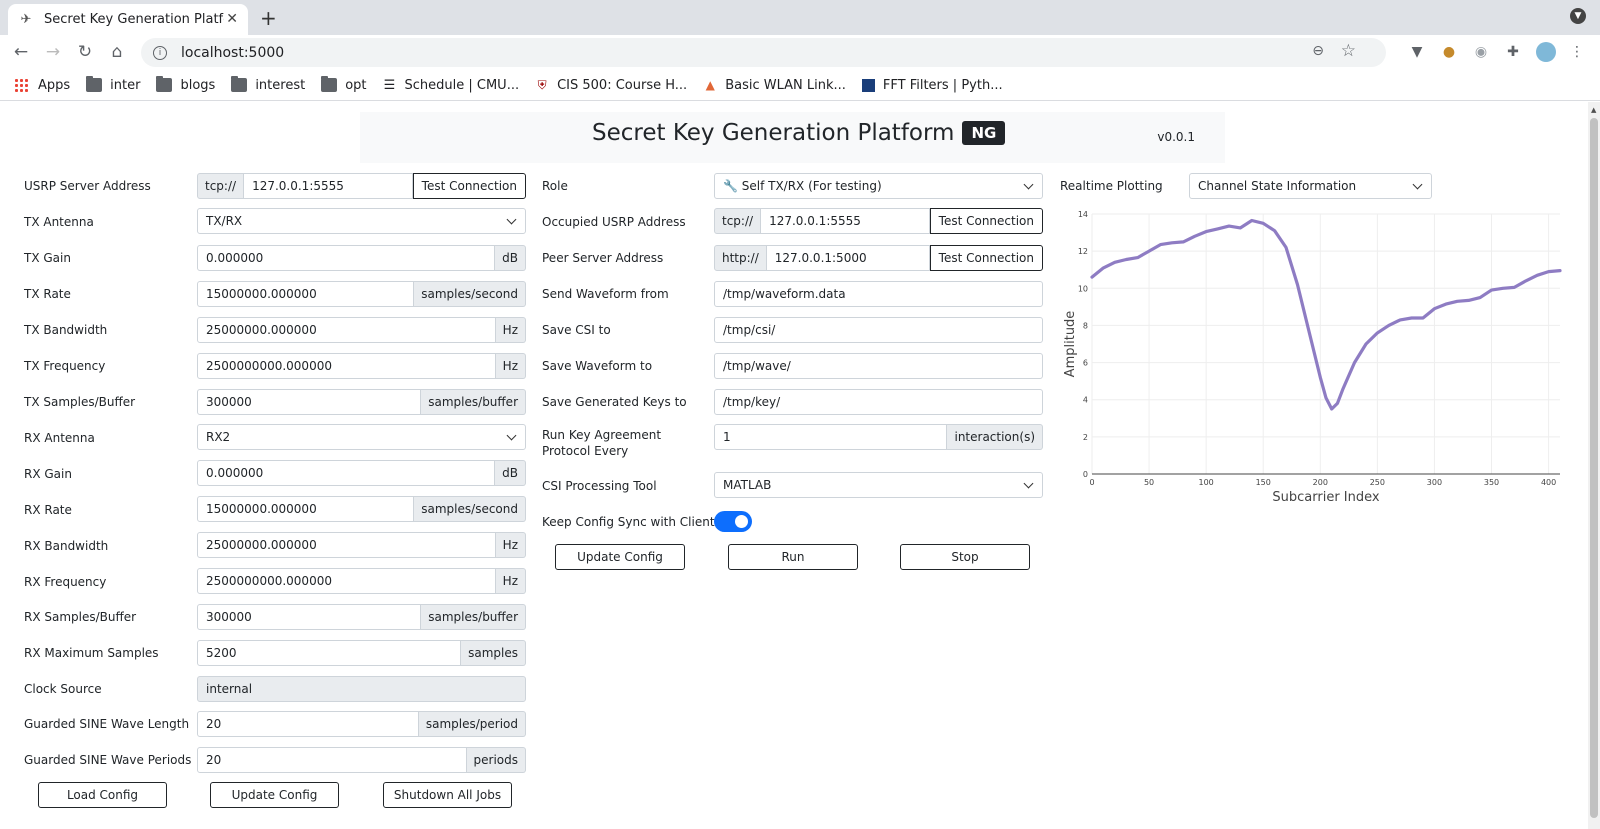 Image resolution: width=1600 pixels, height=829 pixels. What do you see at coordinates (160, 52) in the screenshot?
I see `site-info-icon: i` at bounding box center [160, 52].